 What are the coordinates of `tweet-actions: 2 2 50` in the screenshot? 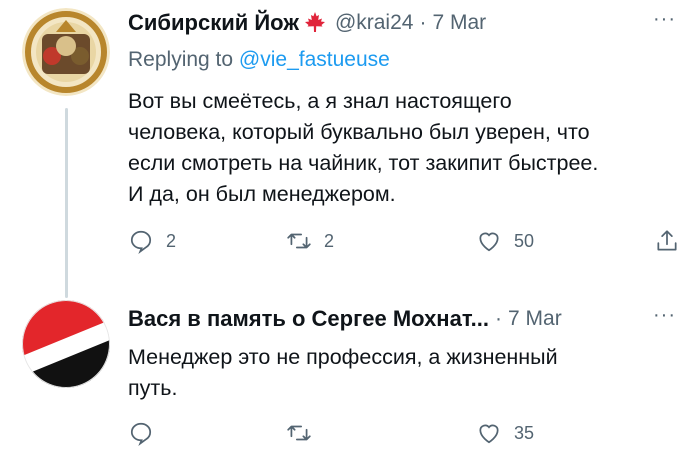 It's located at (408, 246).